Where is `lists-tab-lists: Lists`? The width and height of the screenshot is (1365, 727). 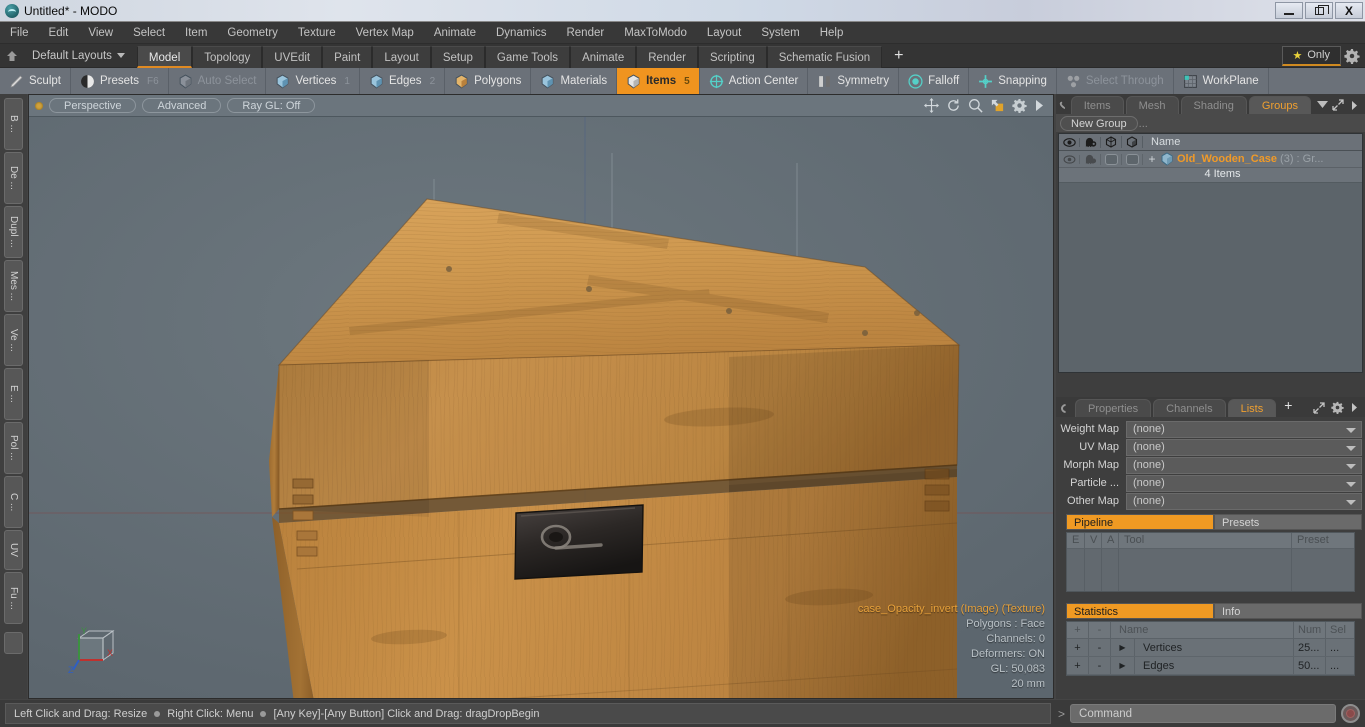
lists-tab-lists: Lists is located at coordinates (1252, 408).